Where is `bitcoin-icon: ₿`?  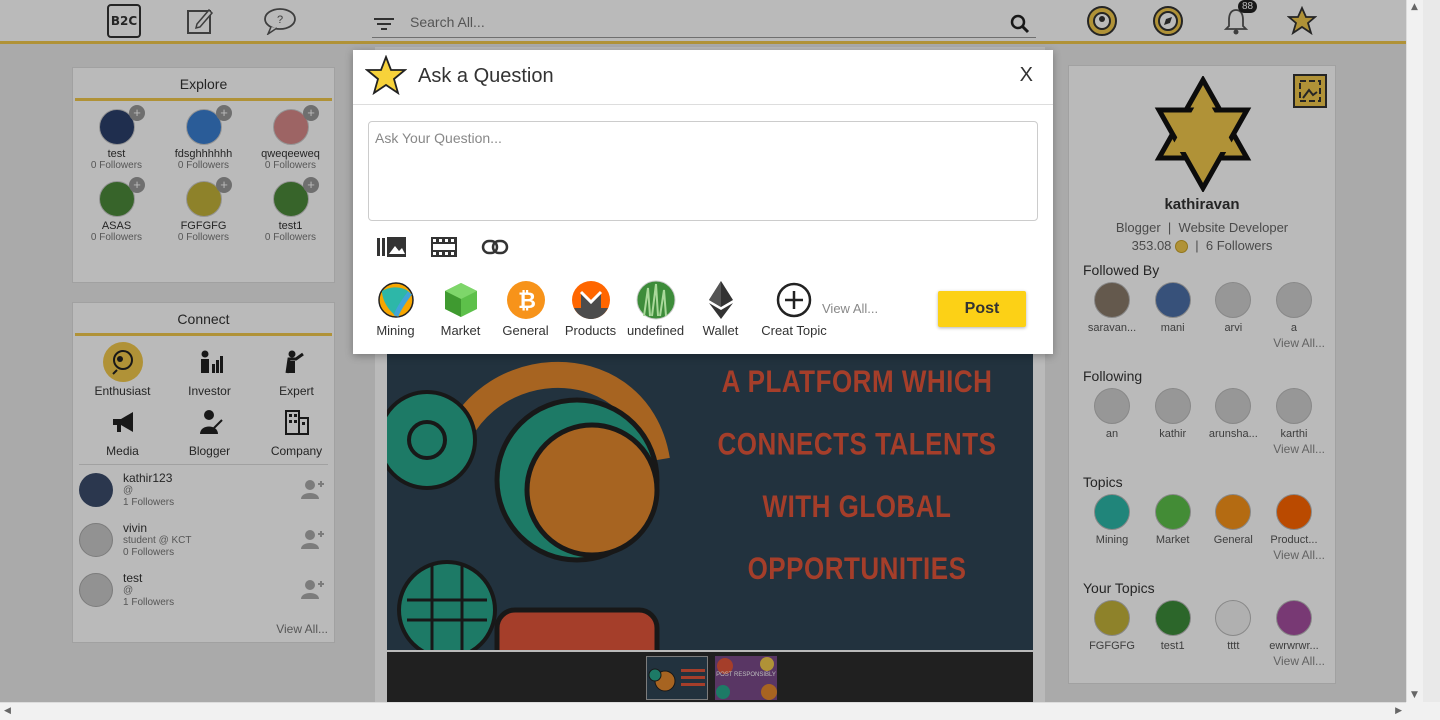
bitcoin-icon: ₿ is located at coordinates (526, 300).